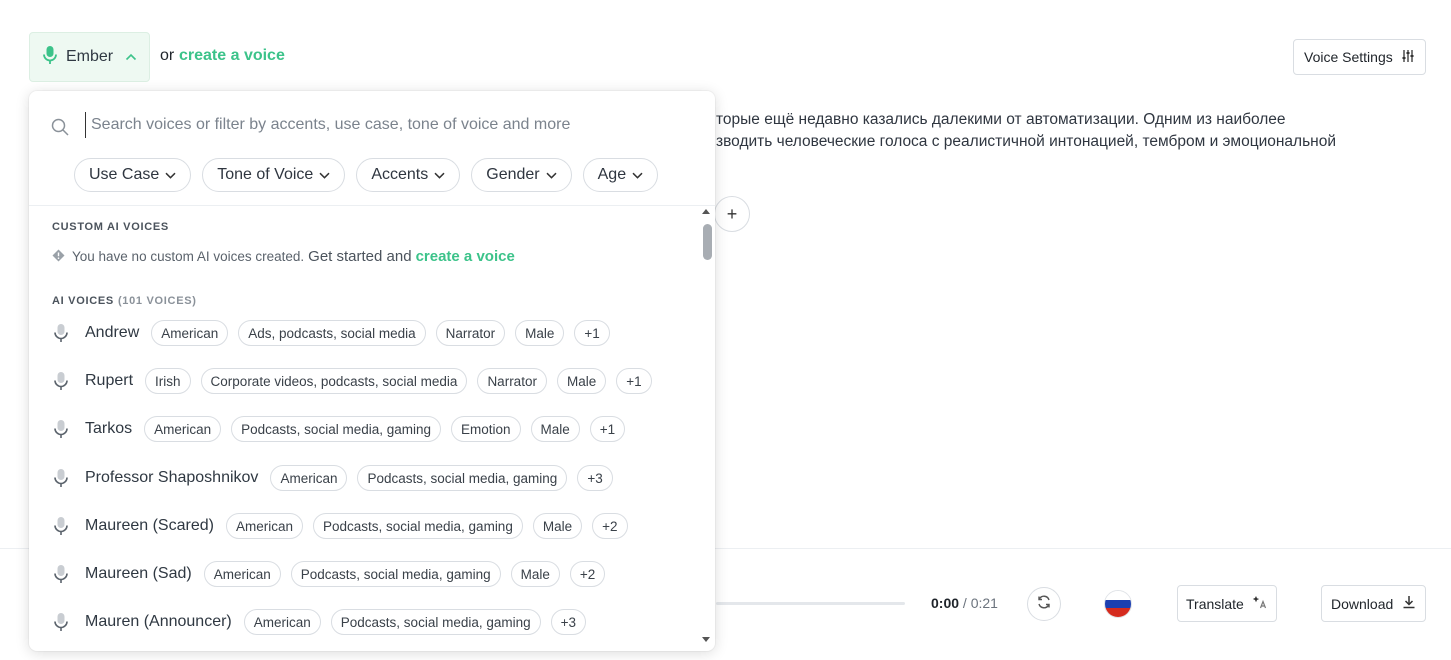 Image resolution: width=1451 pixels, height=660 pixels. Describe the element at coordinates (131, 57) in the screenshot. I see `chevron-up-icon` at that location.